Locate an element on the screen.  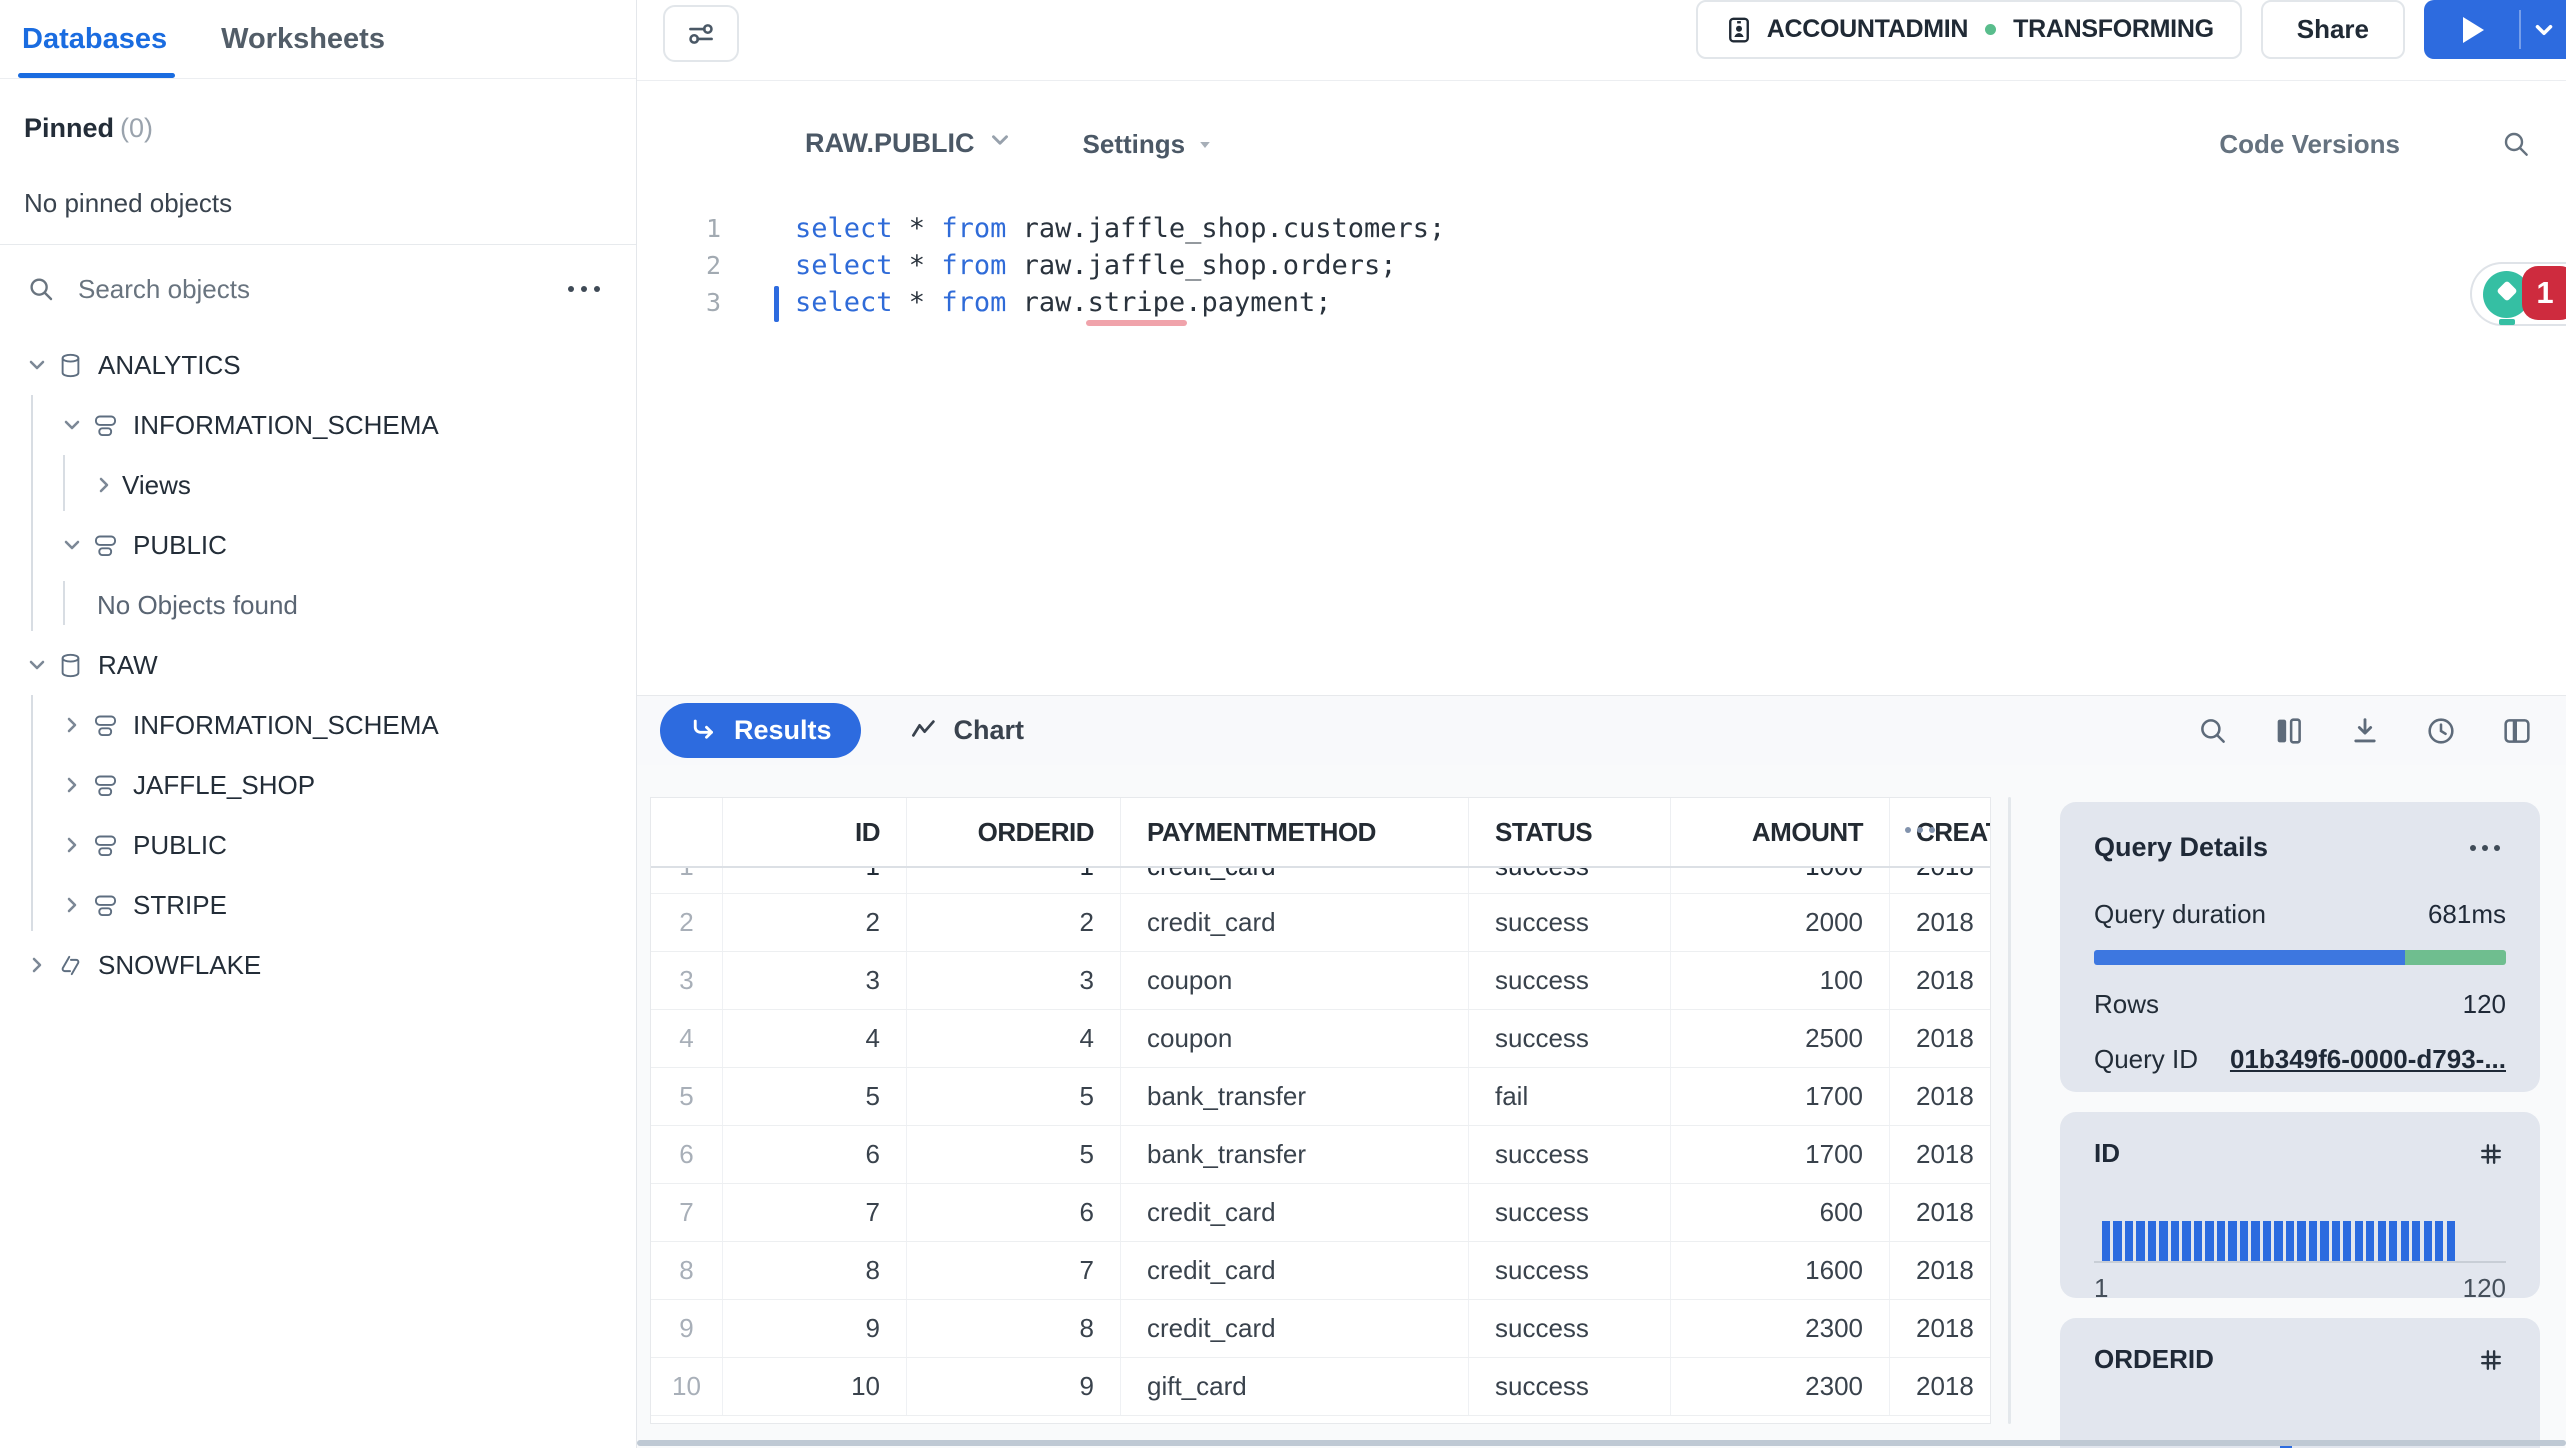
table-cell: 1600 is located at coordinates (1780, 1270).